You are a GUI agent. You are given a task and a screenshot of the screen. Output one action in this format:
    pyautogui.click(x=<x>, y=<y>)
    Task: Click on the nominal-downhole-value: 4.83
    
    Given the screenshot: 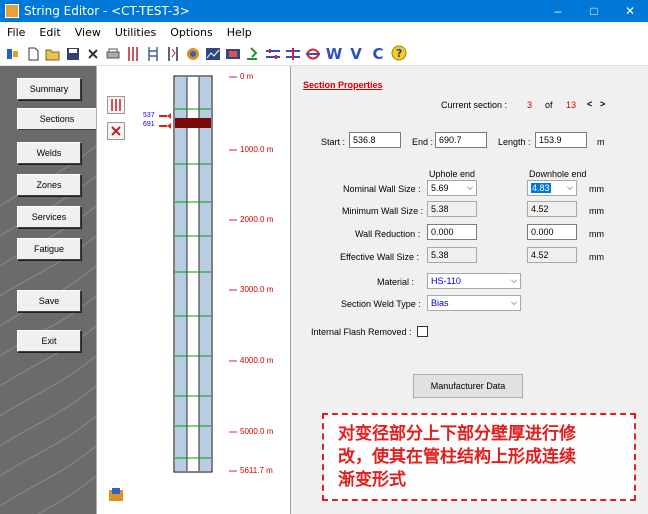 What is the action you would take?
    pyautogui.click(x=541, y=188)
    